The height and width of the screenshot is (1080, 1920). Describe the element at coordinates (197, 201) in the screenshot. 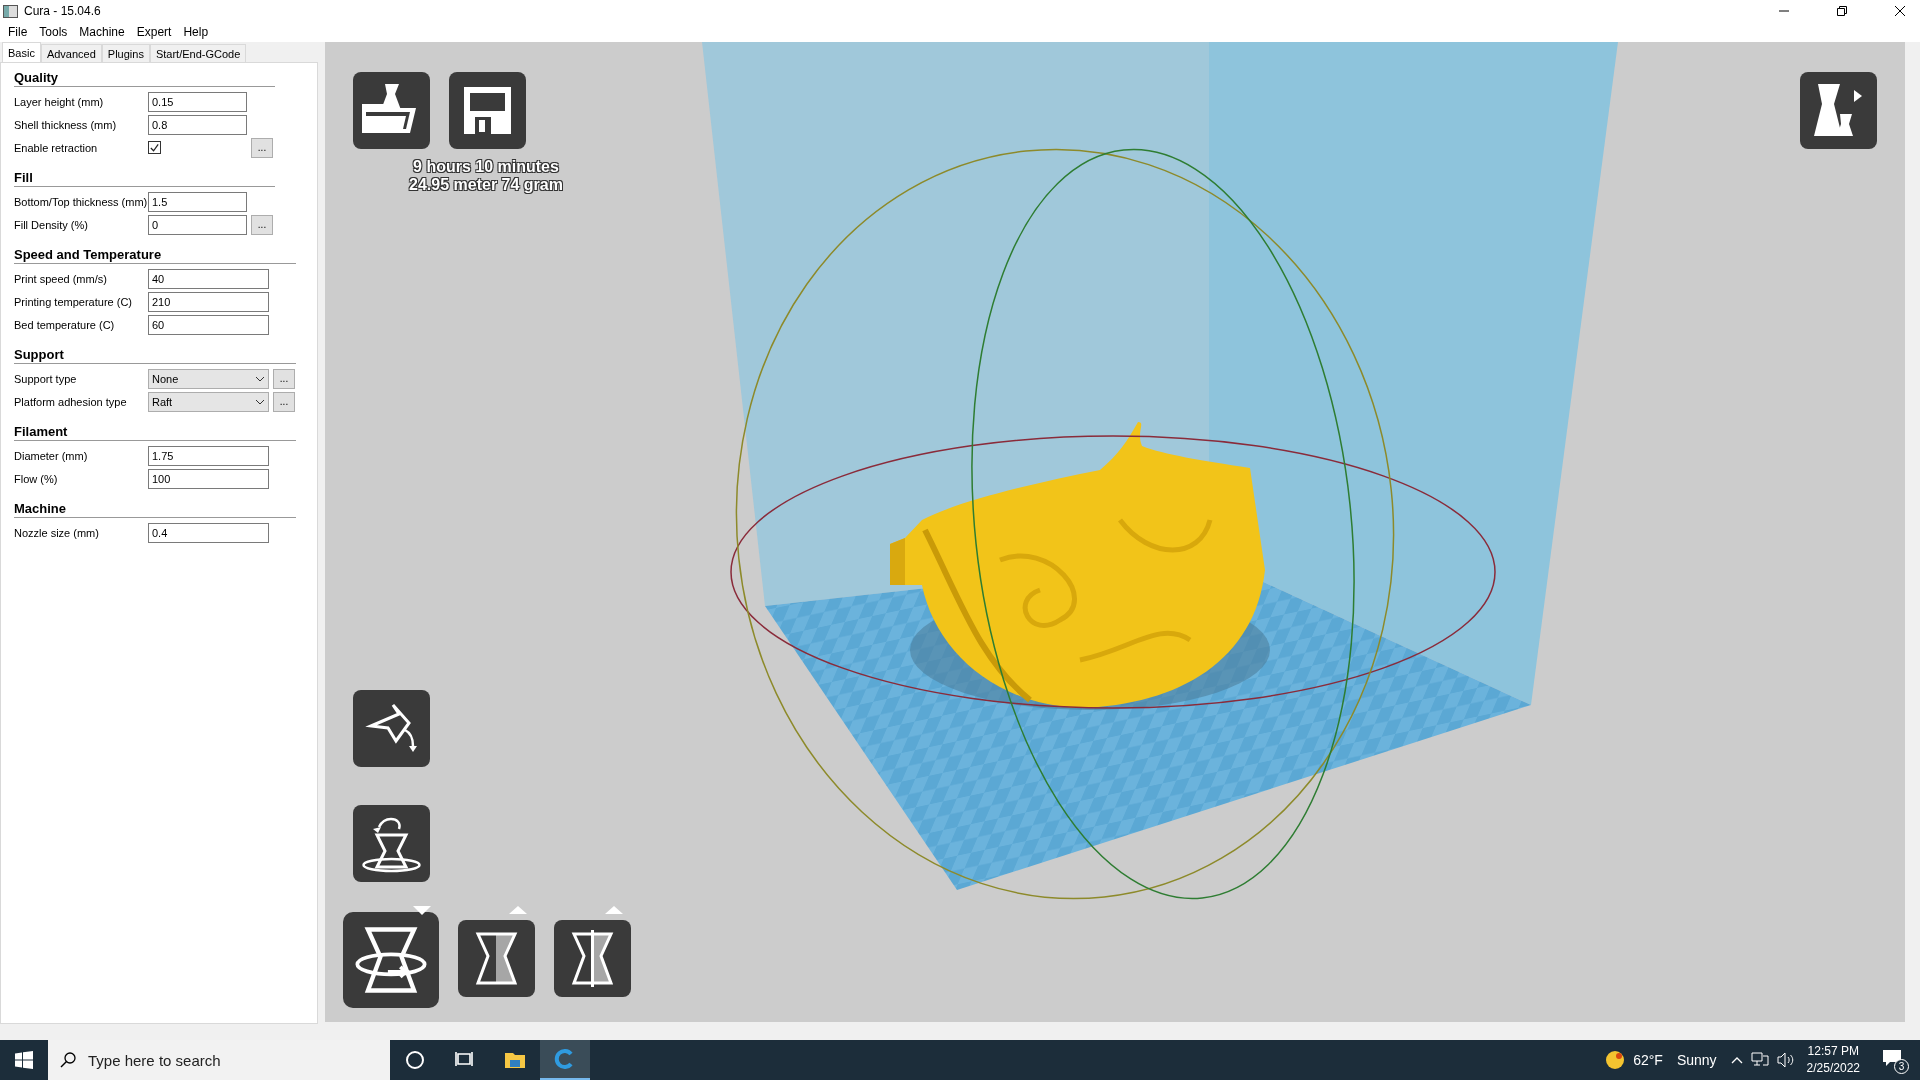

I see `text-field: 1.5` at that location.